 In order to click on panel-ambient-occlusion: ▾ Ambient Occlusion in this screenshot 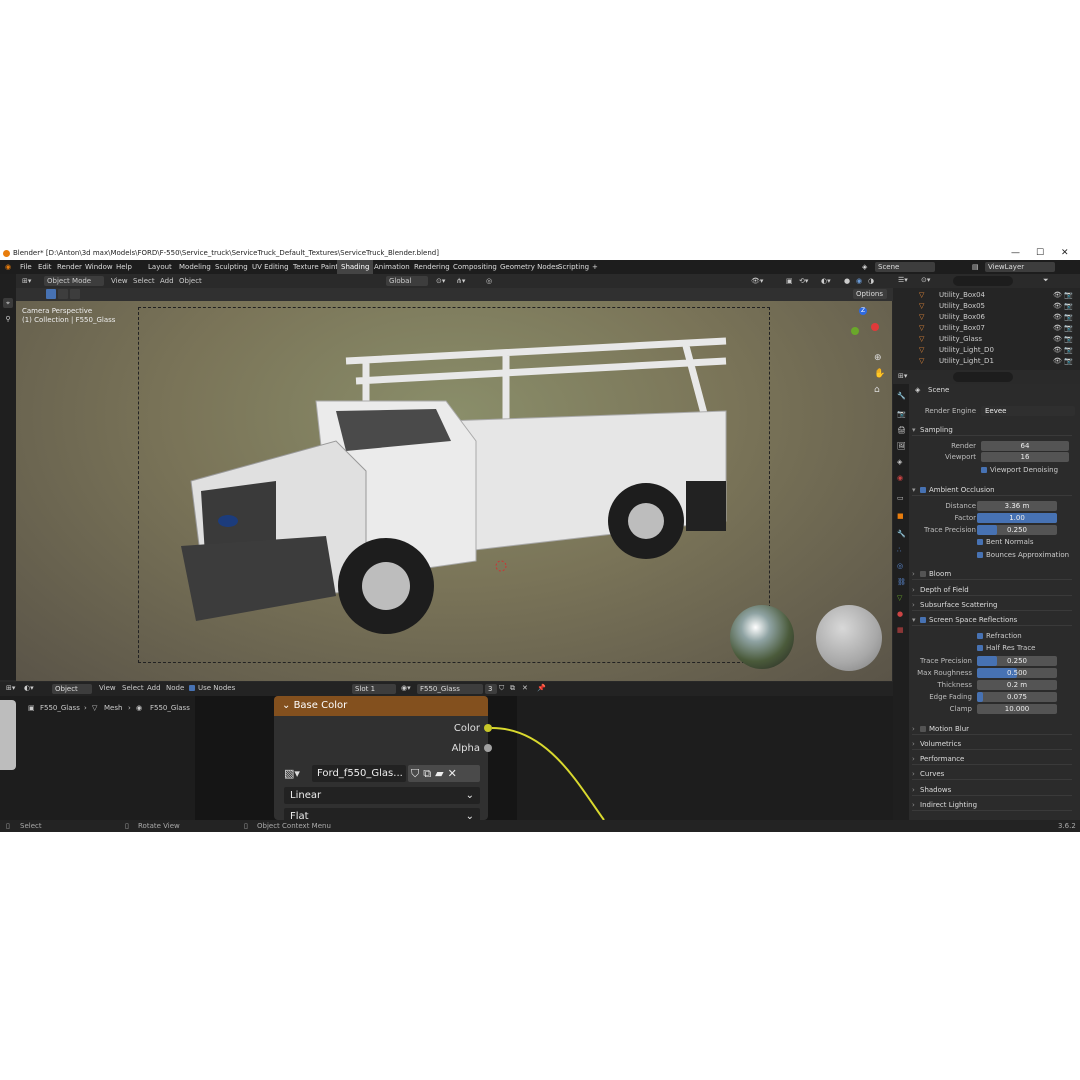, I will do `click(992, 490)`.